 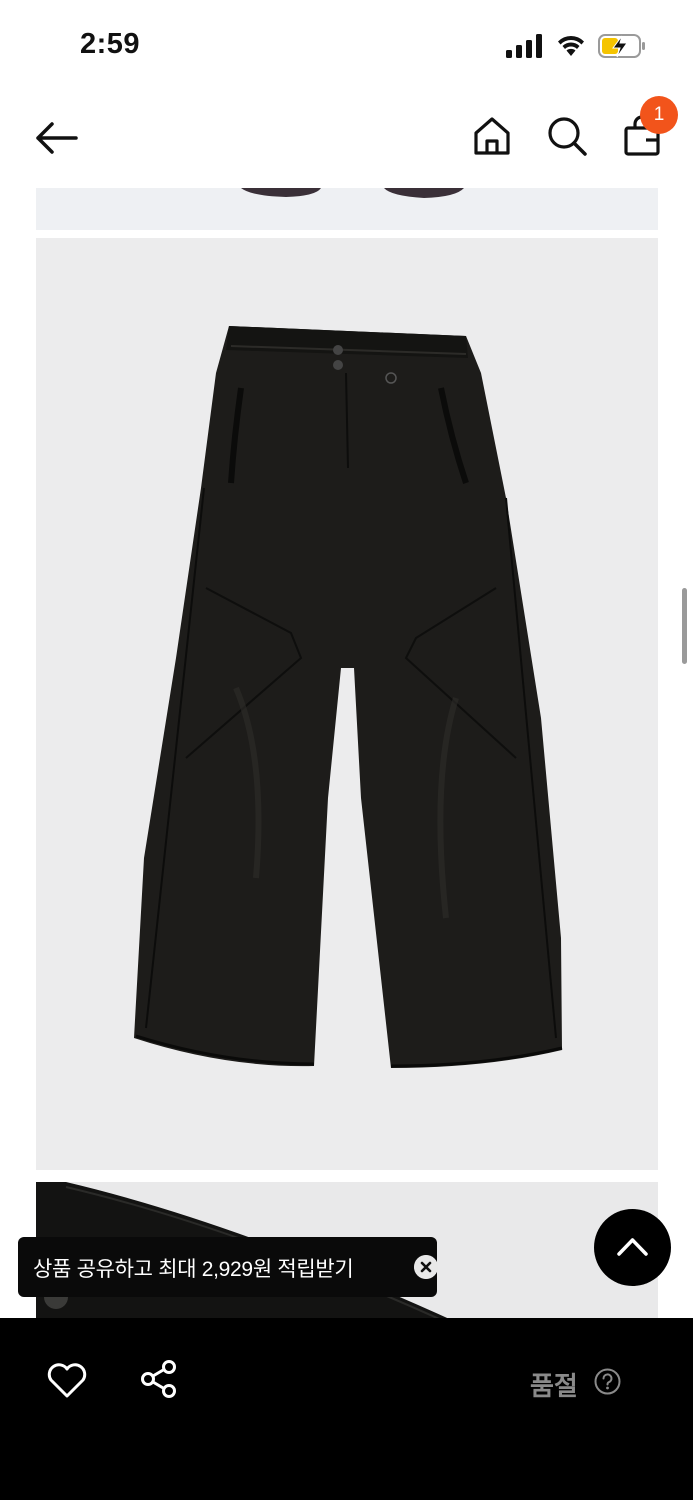 I want to click on cart-count-badge: 1, so click(x=659, y=115).